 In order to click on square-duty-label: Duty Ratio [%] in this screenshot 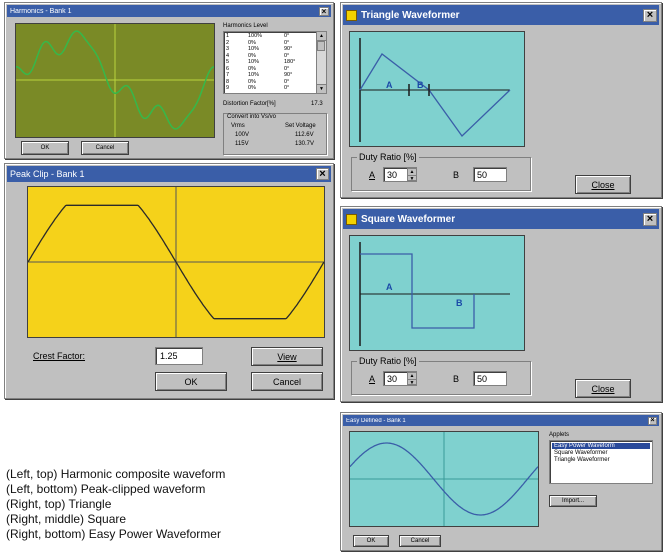, I will do `click(388, 361)`.